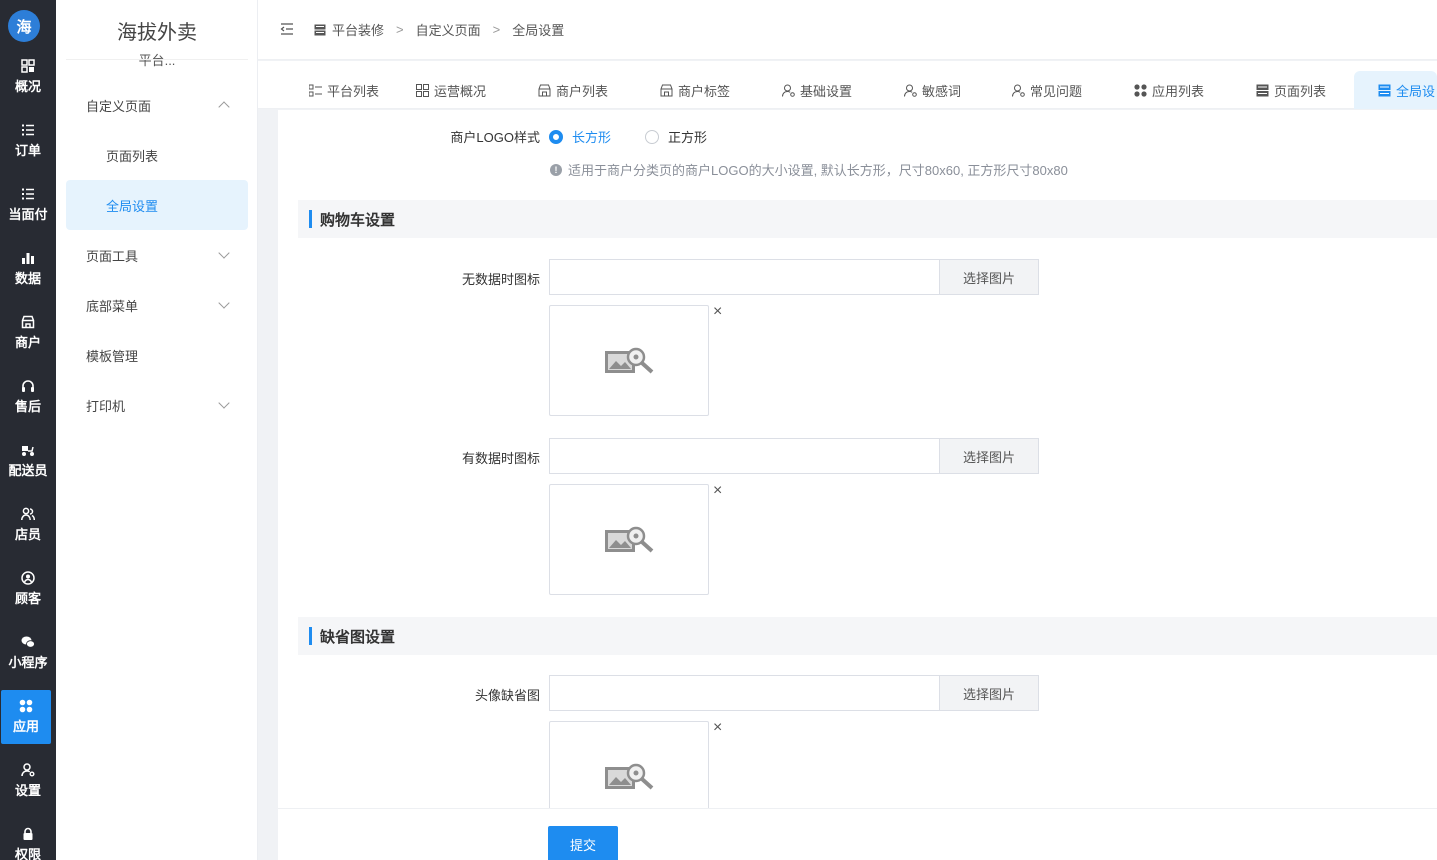 Image resolution: width=1437 pixels, height=860 pixels. Describe the element at coordinates (1178, 91) in the screenshot. I see `tab-label: 应用列表` at that location.